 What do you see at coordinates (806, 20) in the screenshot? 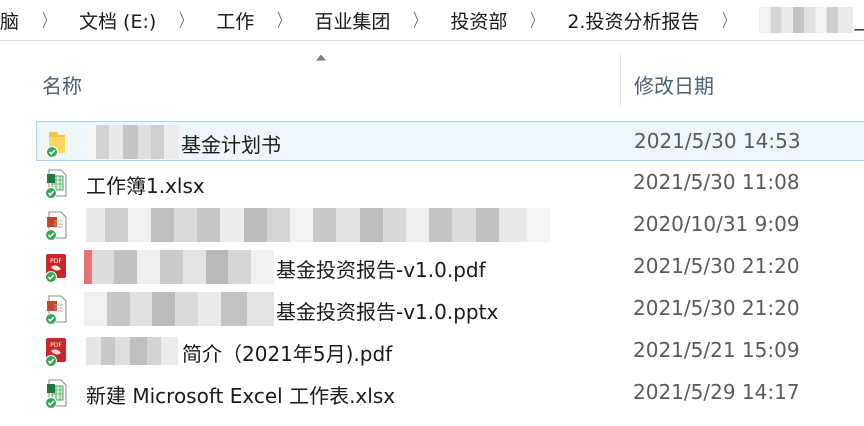
I see `breadcrumb-item-redacted` at bounding box center [806, 20].